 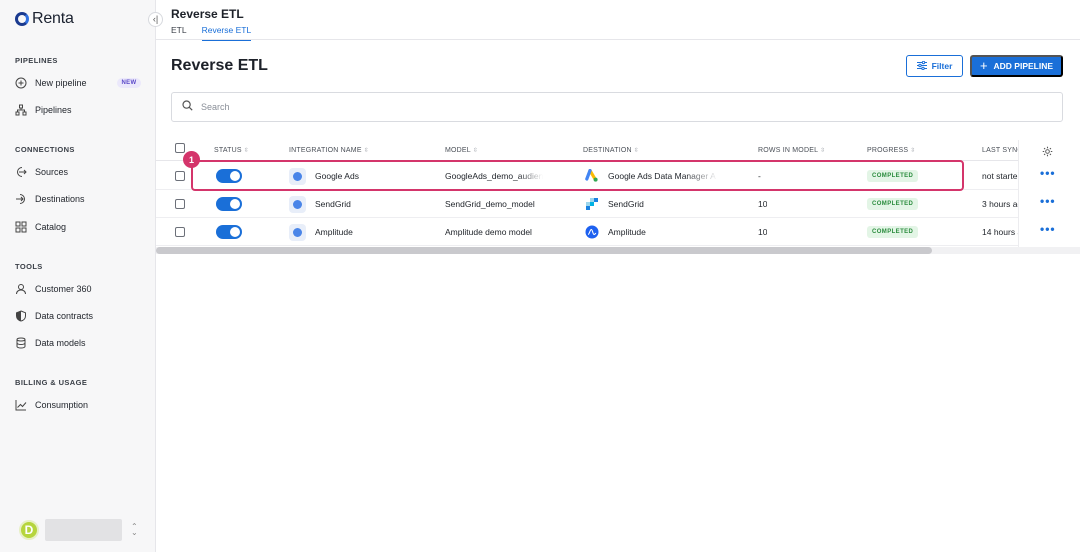 I want to click on filter-button: Filter, so click(x=934, y=66).